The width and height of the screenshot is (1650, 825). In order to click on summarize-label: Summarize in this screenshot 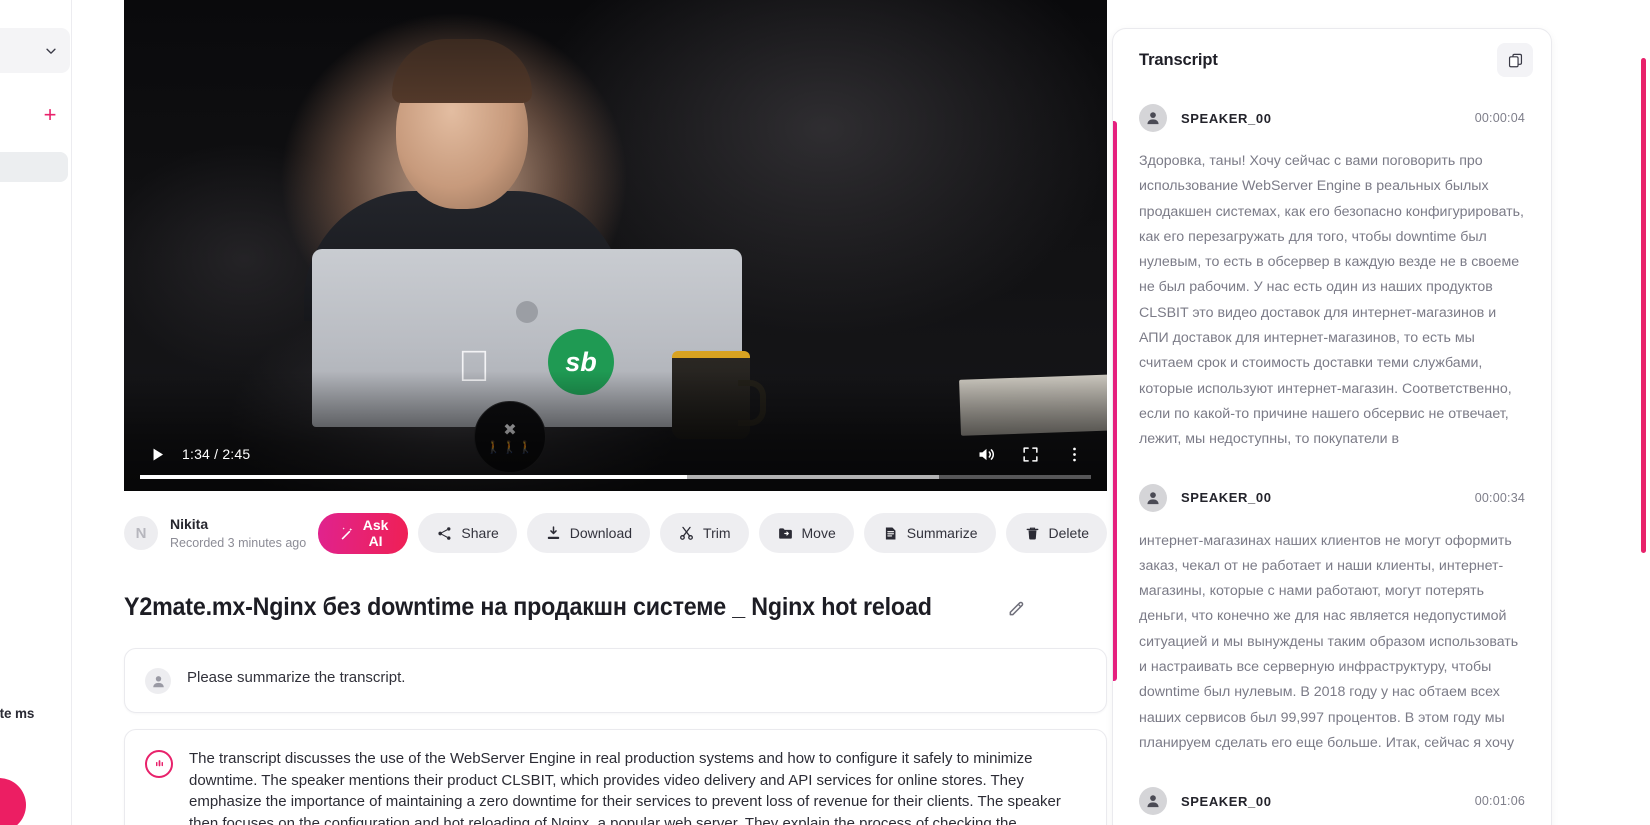, I will do `click(942, 533)`.